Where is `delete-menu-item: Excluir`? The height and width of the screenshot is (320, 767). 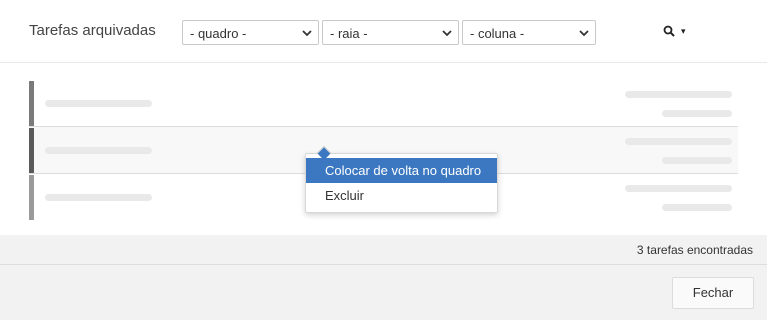
delete-menu-item: Excluir is located at coordinates (401, 195).